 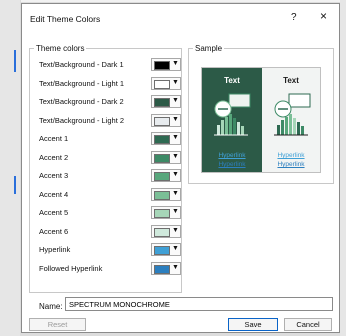 What do you see at coordinates (291, 164) in the screenshot?
I see `sample-light-followed-hyperlink: Hyperlink` at bounding box center [291, 164].